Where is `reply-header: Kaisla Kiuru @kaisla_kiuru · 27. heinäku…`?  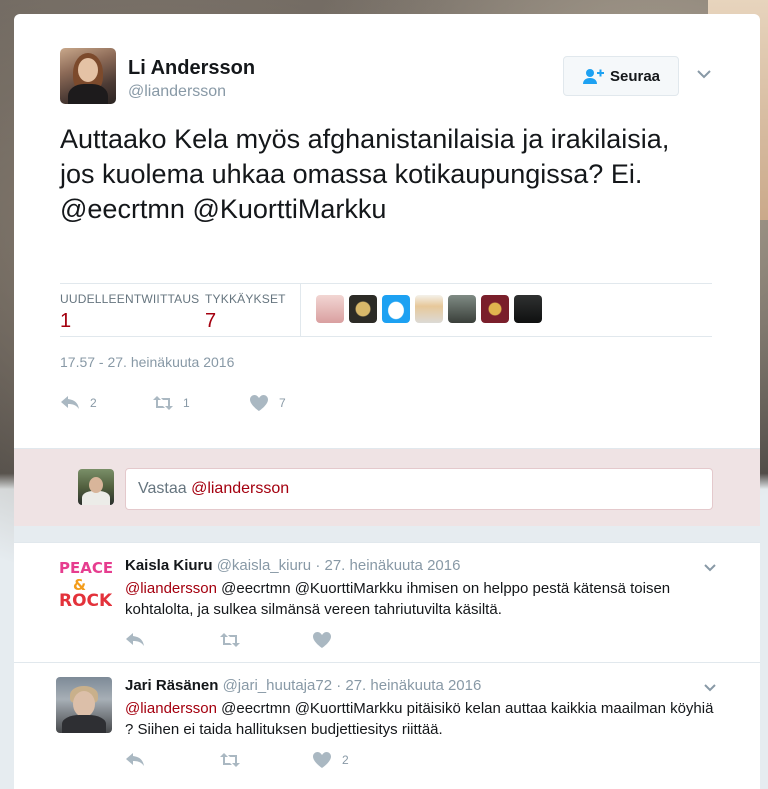
reply-header: Kaisla Kiuru @kaisla_kiuru · 27. heinäku… is located at coordinates (293, 565).